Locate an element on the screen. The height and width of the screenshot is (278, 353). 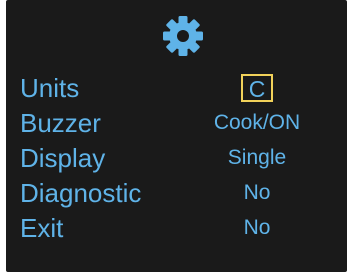
buzzer-value: Cook/ON is located at coordinates (257, 123).